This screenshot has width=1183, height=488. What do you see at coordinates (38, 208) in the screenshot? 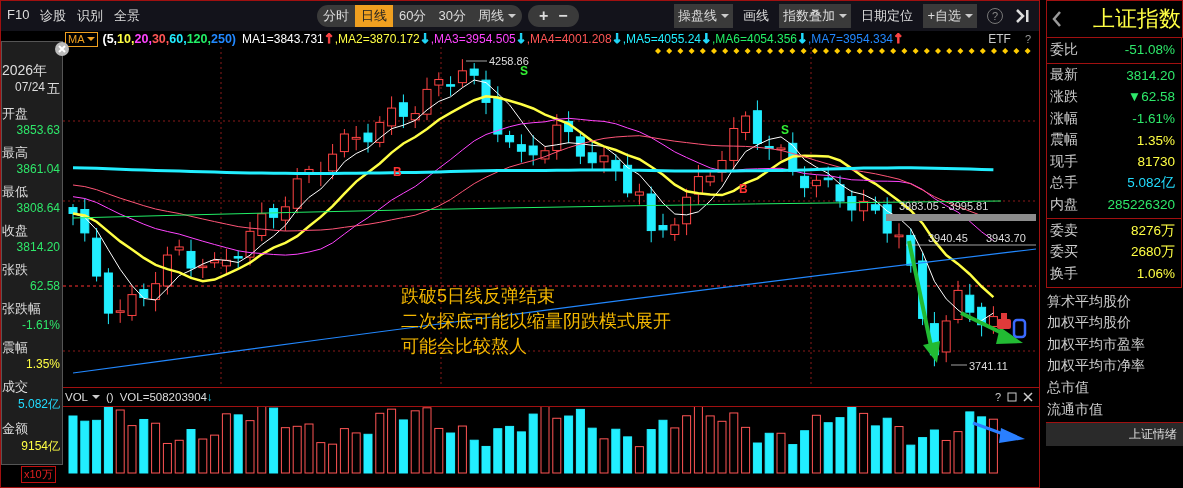
I see `info-value: 3808.64` at bounding box center [38, 208].